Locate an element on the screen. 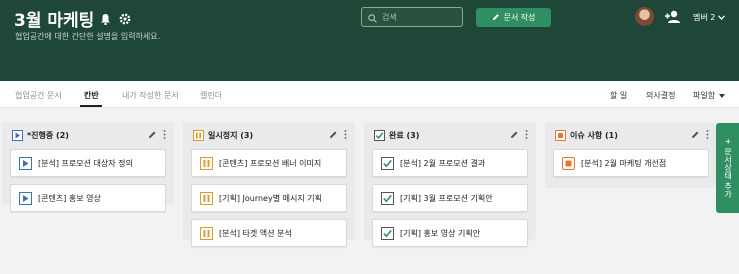 This screenshot has width=739, height=274. workspace-tabs: 협업공간 문서 칸반 내가 작성한 문서 캘린더 할 일 의사결정 파일함 is located at coordinates (369, 94).